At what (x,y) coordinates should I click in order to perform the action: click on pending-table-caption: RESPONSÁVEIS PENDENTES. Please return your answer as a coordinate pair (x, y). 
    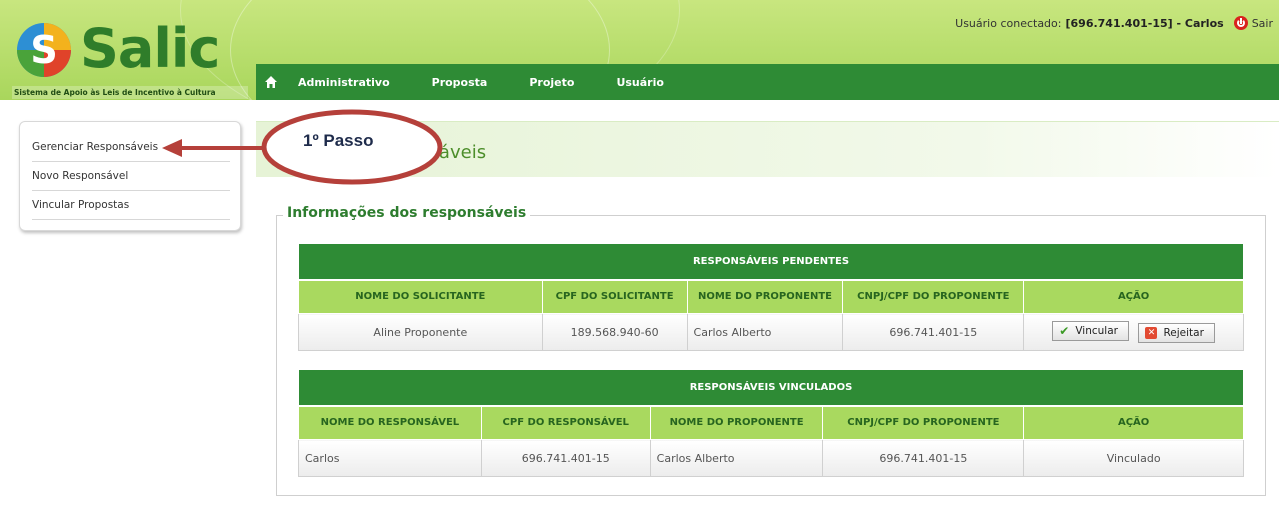
    Looking at the image, I should click on (771, 262).